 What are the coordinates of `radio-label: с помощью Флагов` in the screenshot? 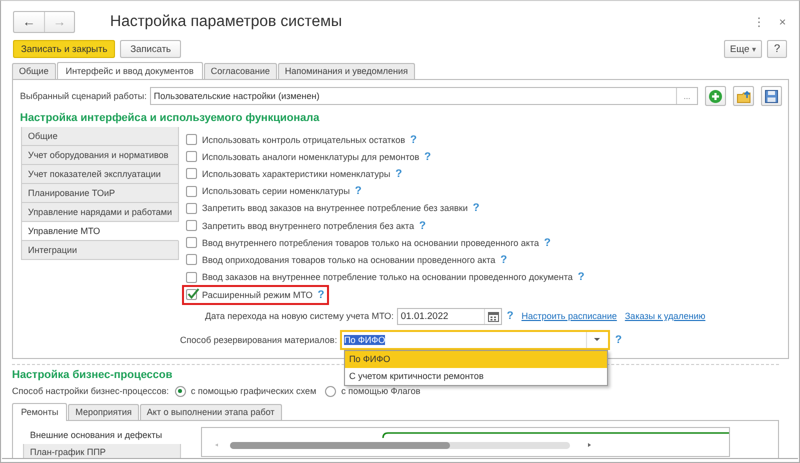 It's located at (380, 391).